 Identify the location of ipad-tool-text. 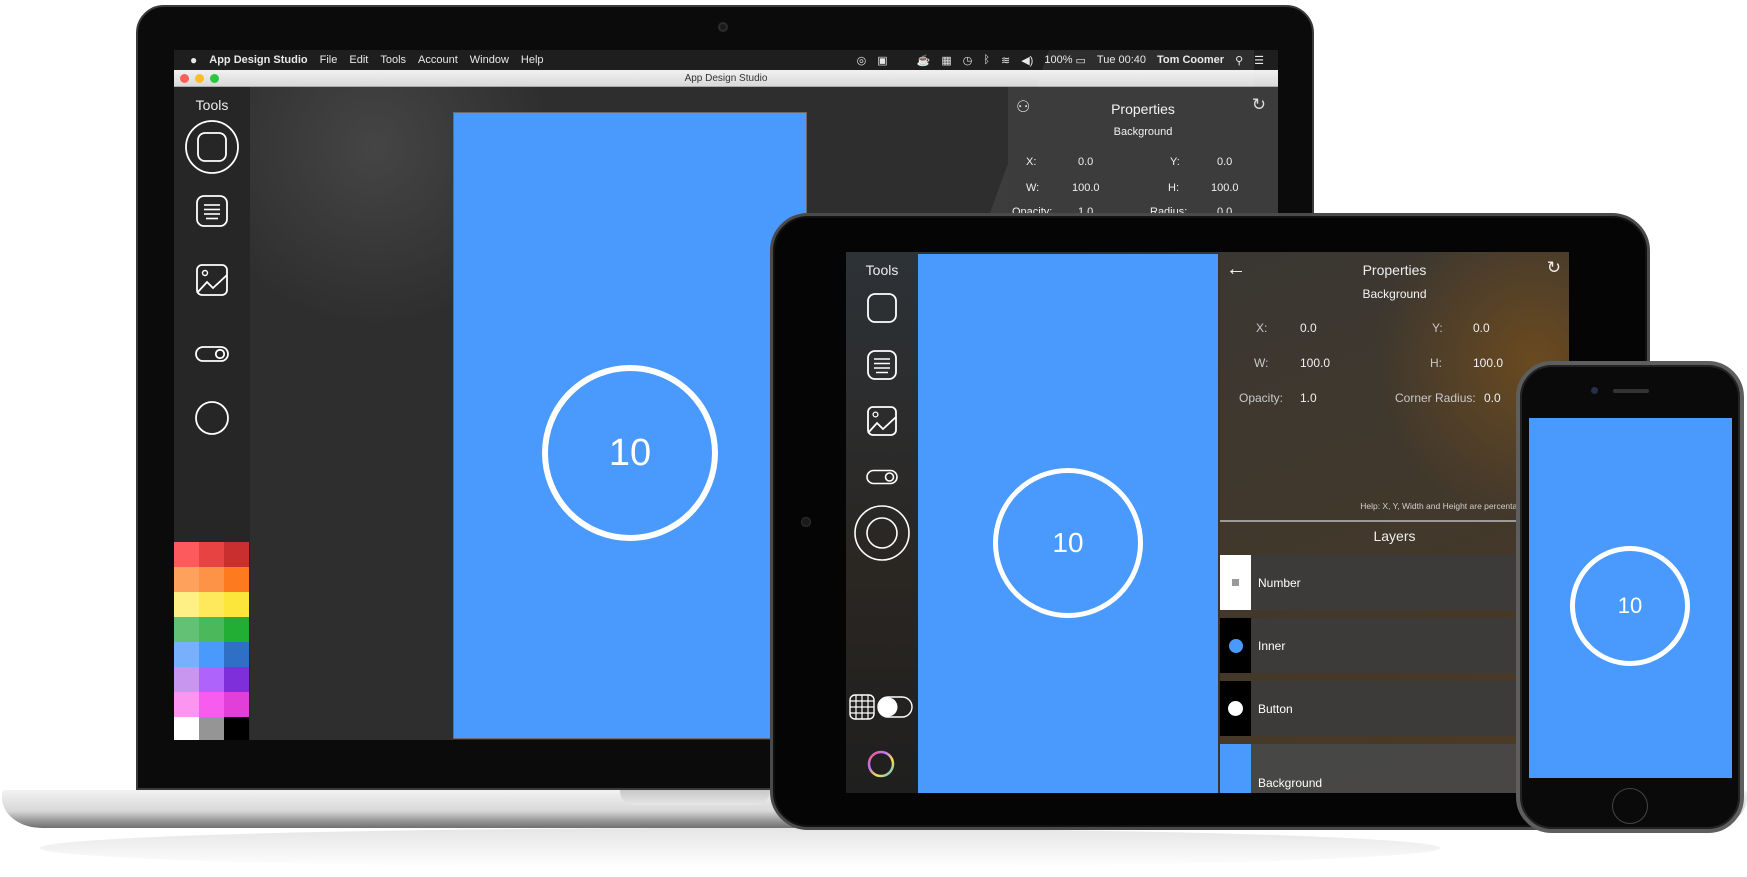
(882, 365).